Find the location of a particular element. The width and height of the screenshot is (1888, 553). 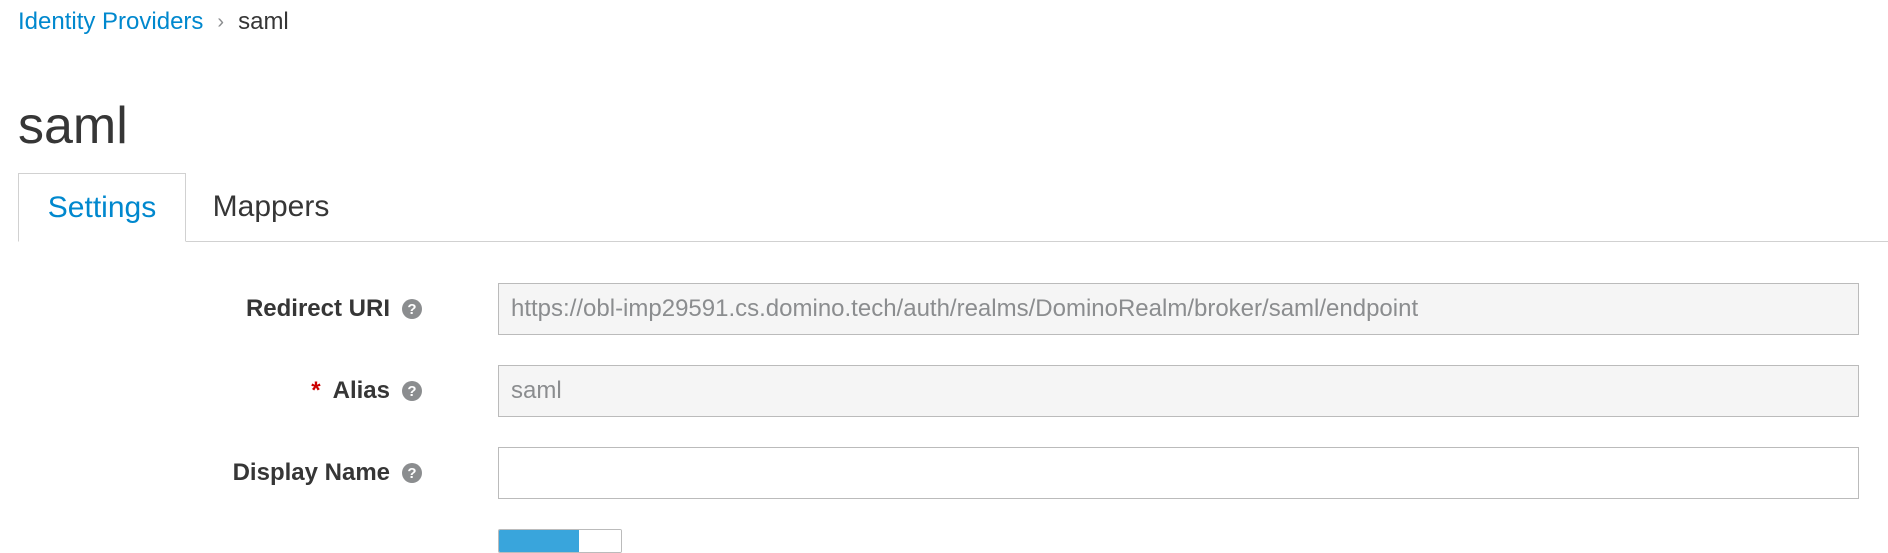

breadcrumb: Identity Providers › saml is located at coordinates (153, 22).